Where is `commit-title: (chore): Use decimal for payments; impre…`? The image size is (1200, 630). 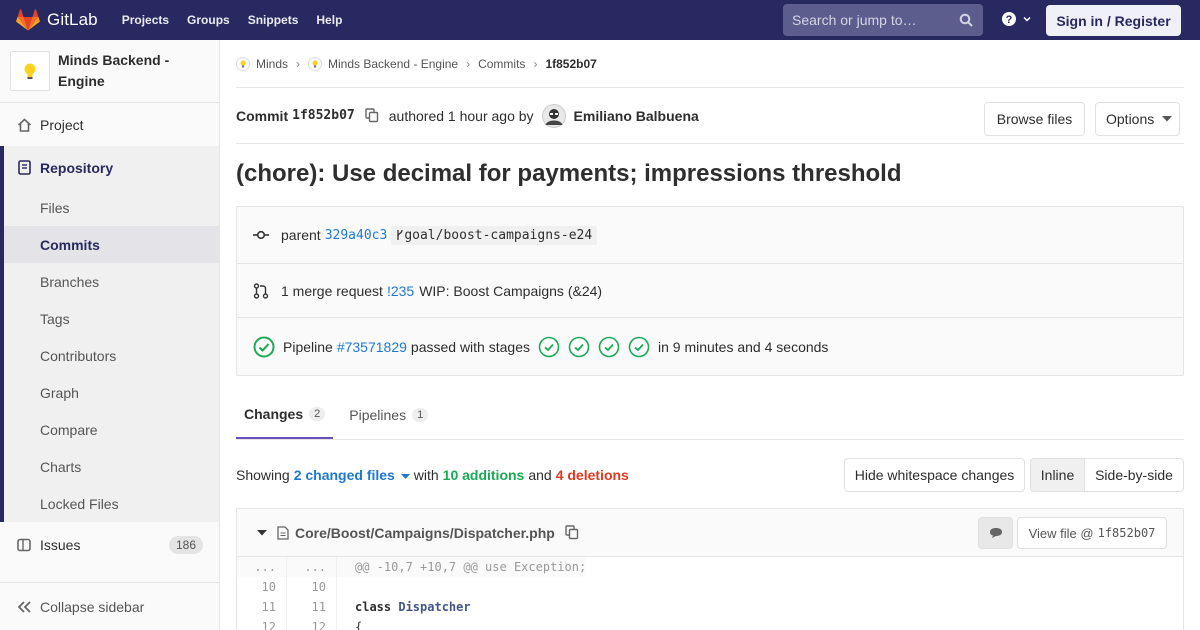
commit-title: (chore): Use decimal for payments; impre… is located at coordinates (569, 173).